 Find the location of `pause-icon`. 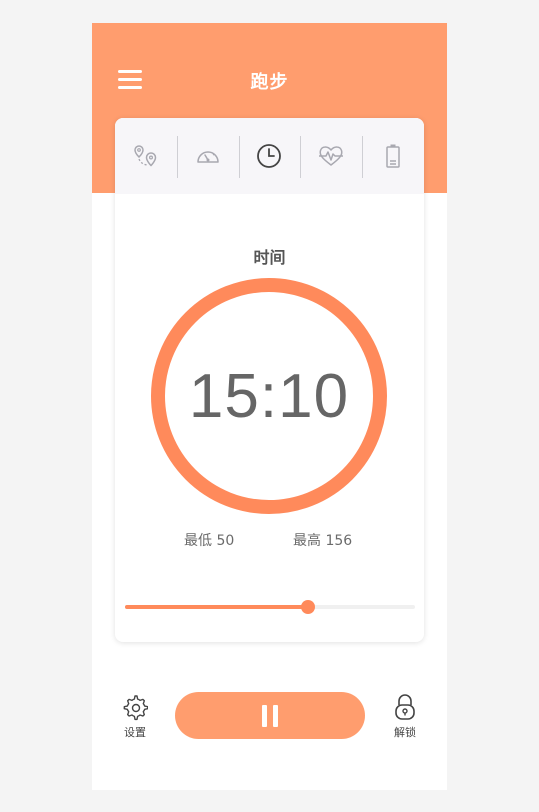

pause-icon is located at coordinates (264, 715).